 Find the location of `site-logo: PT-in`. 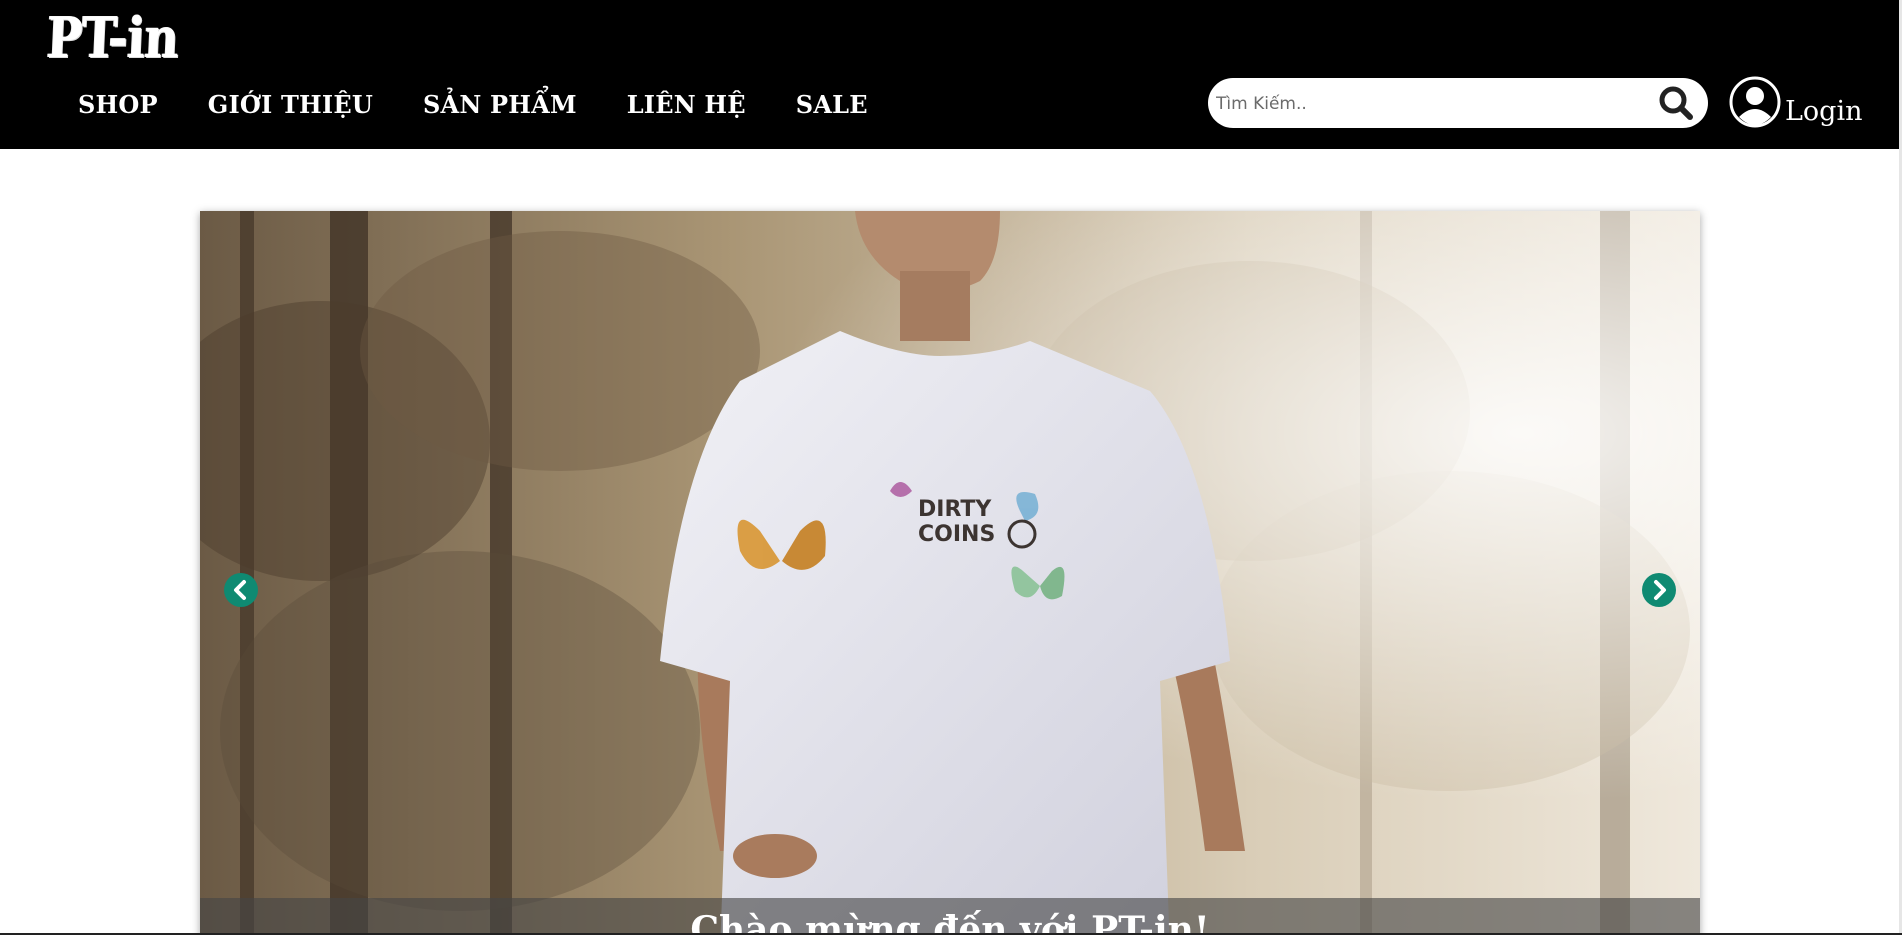

site-logo: PT-in is located at coordinates (112, 38).